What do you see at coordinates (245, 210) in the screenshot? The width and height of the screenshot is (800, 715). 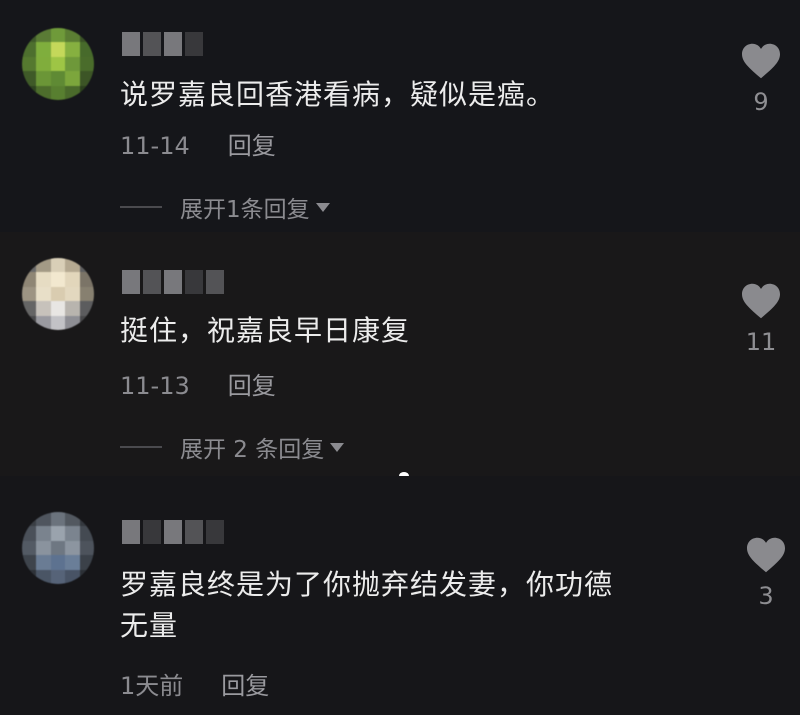 I see `expand-replies-label: 展开1条回复` at bounding box center [245, 210].